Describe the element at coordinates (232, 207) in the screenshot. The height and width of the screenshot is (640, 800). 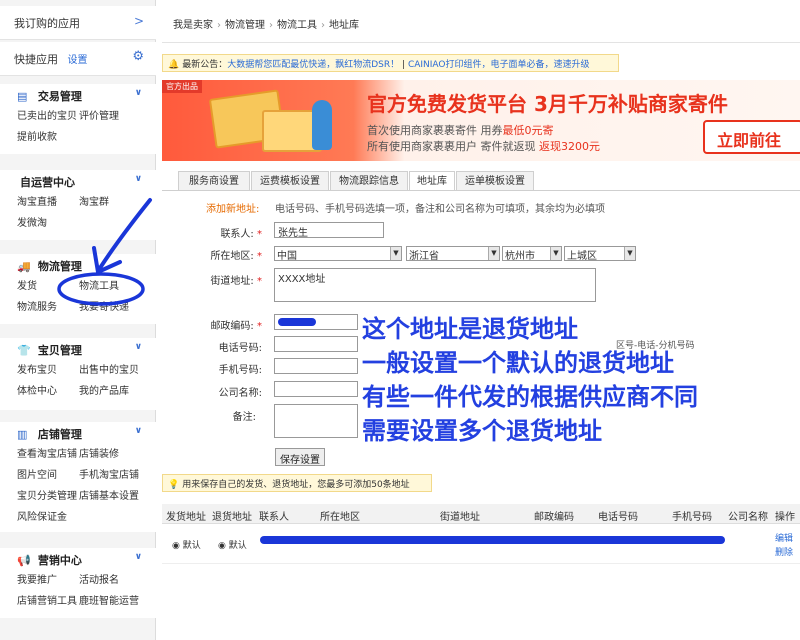
I see `form-title: 添加新地址:` at that location.